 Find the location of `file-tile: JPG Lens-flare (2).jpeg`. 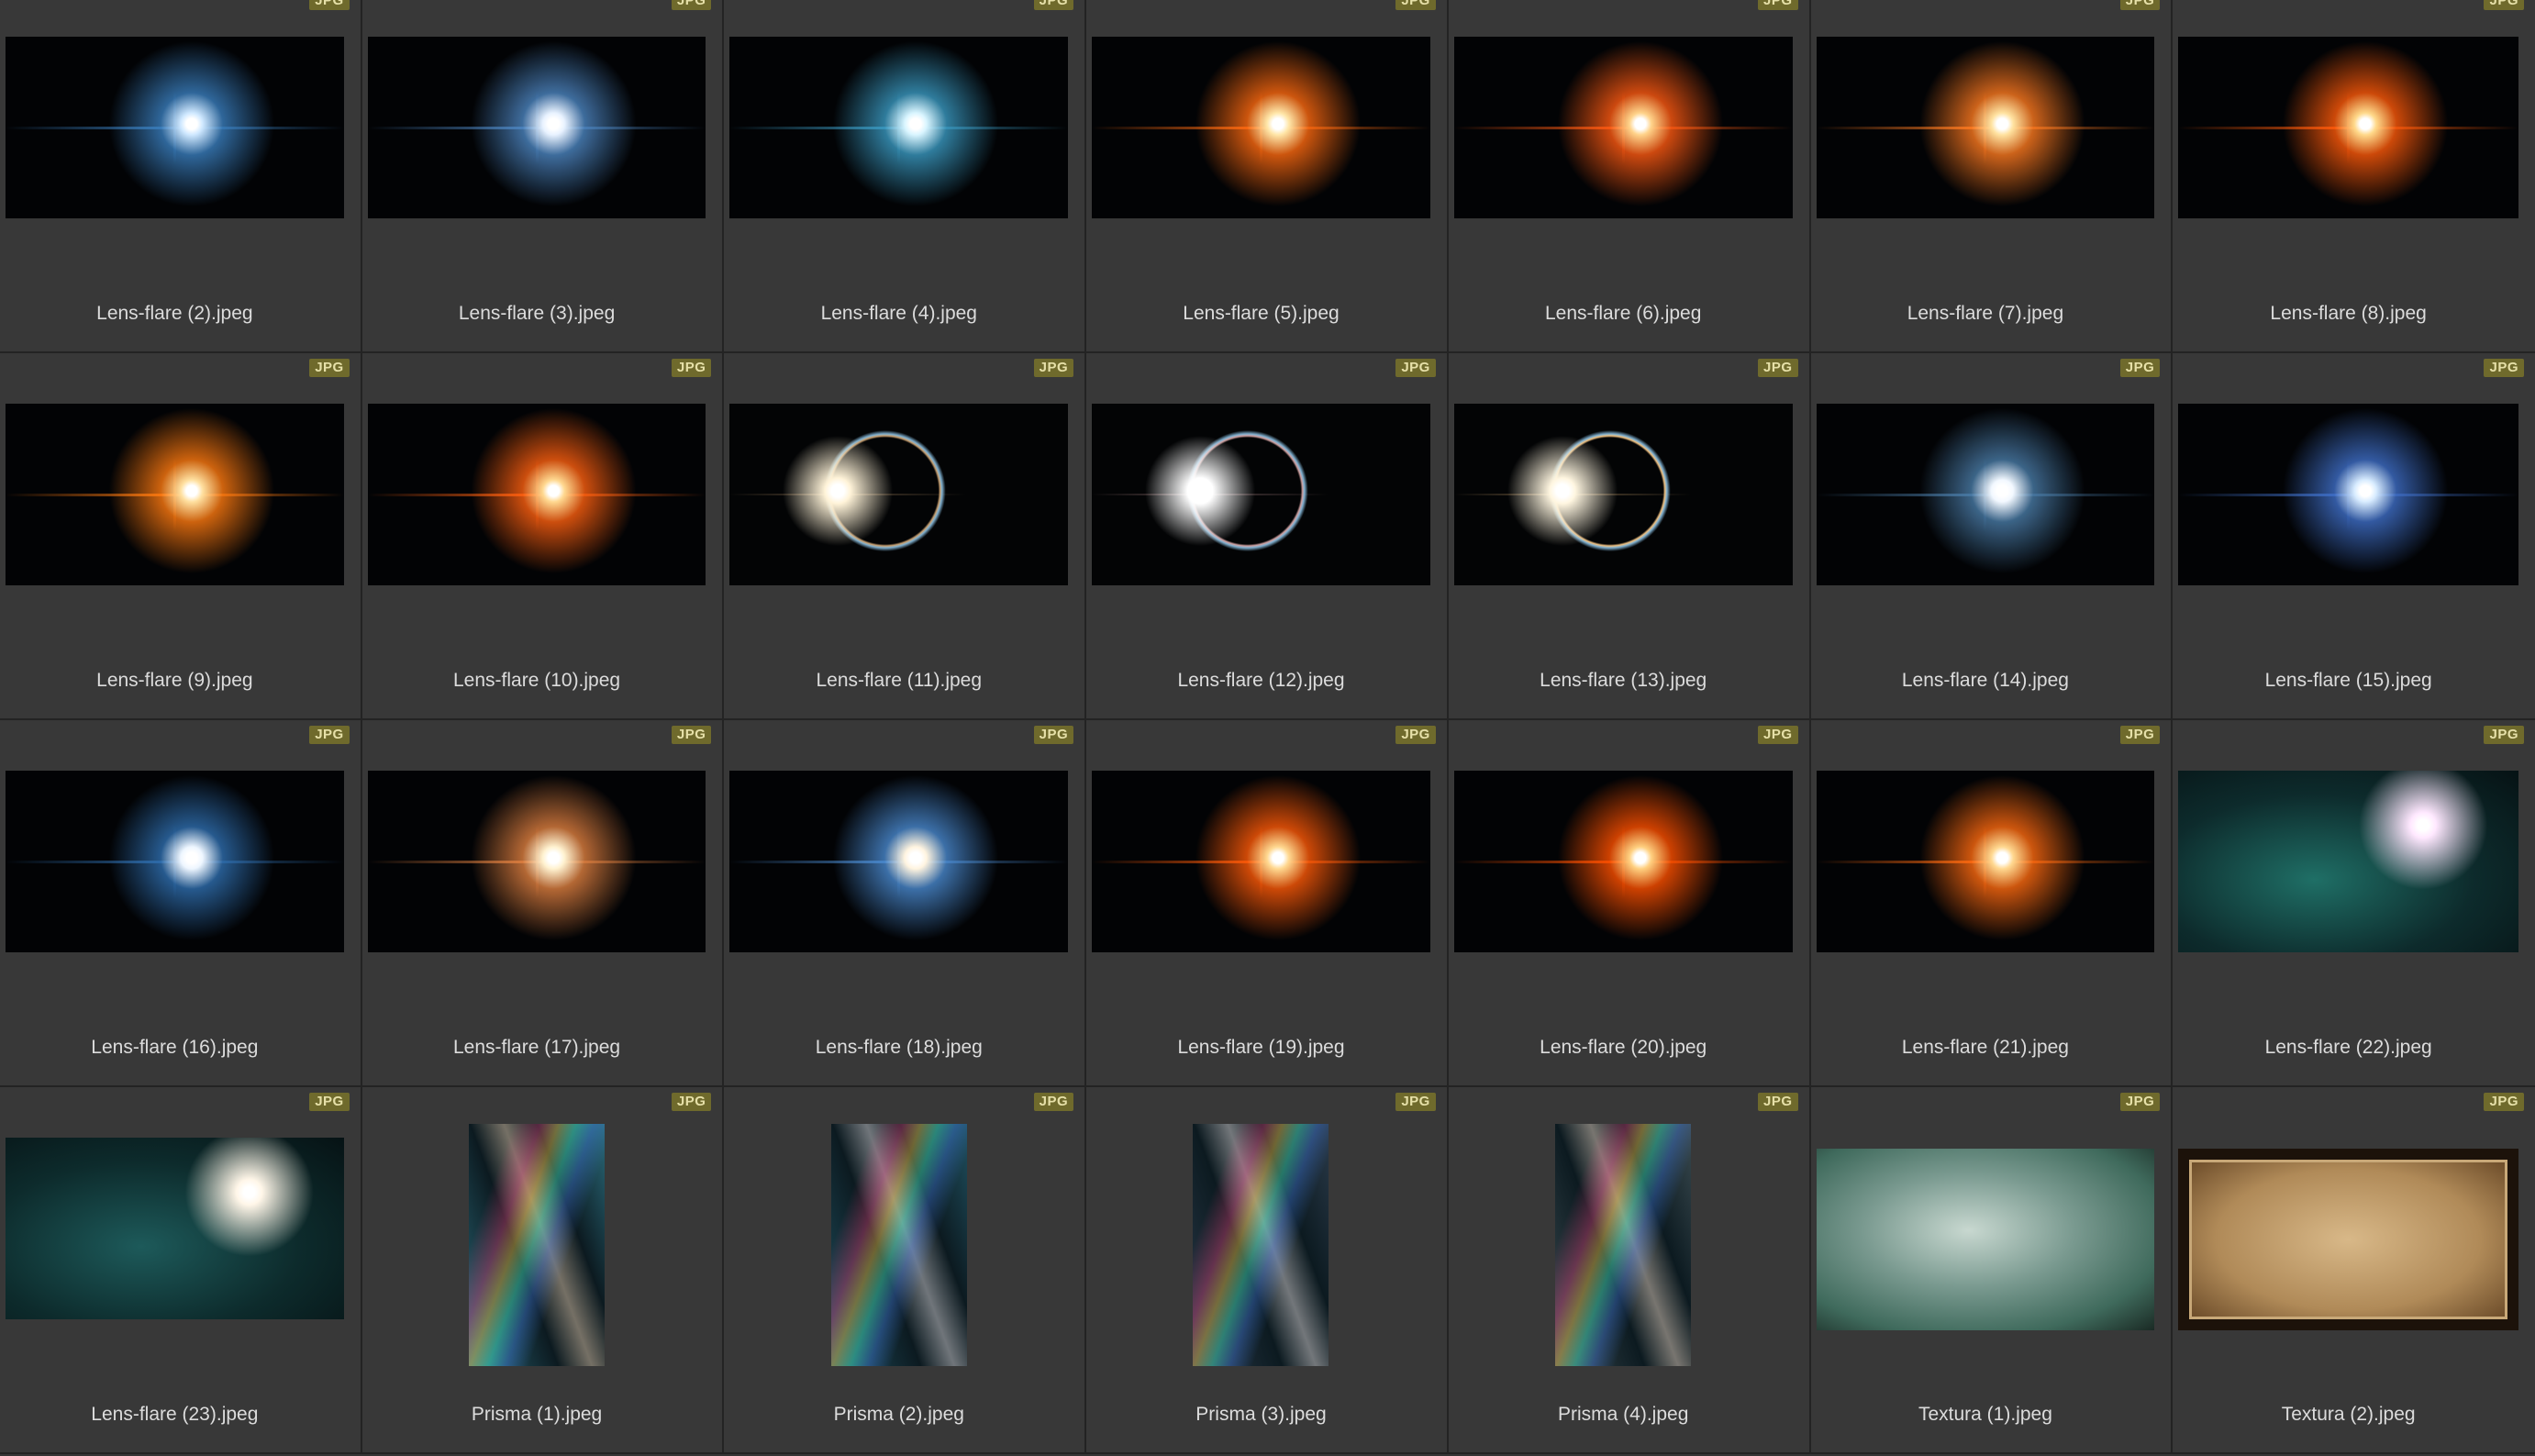

file-tile: JPG Lens-flare (2).jpeg is located at coordinates (181, 176).